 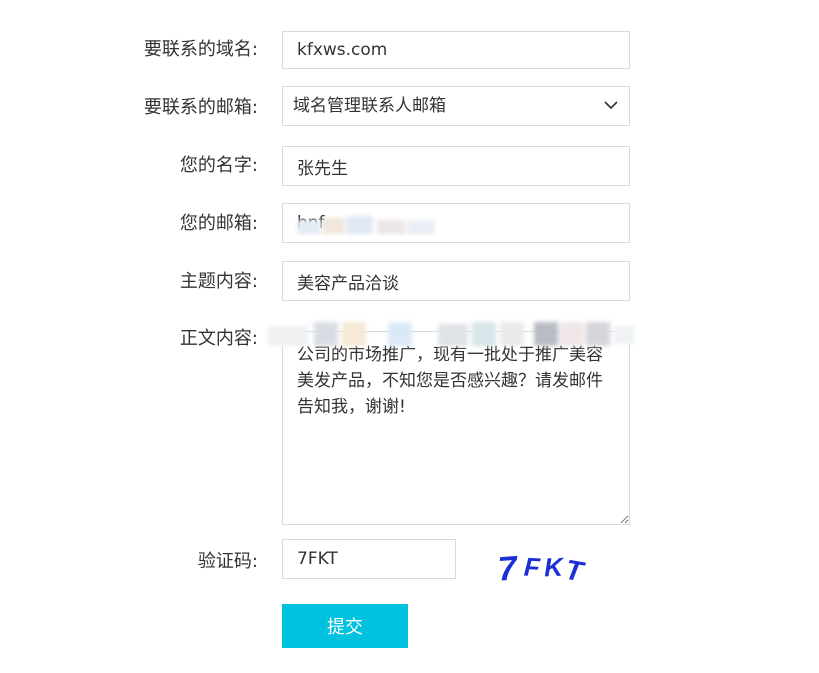 I want to click on name-label: 您的名字:, so click(x=218, y=165).